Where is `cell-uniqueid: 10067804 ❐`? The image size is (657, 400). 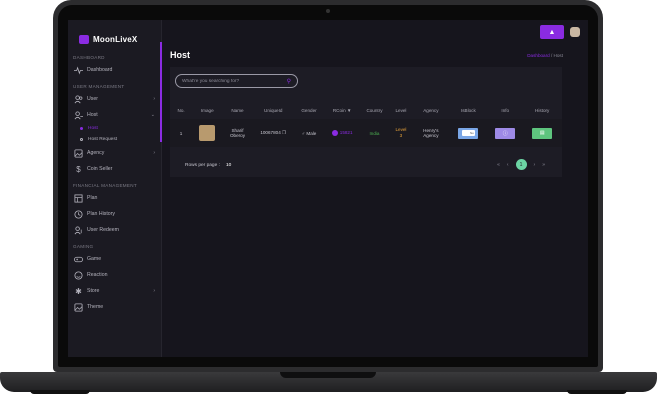 cell-uniqueid: 10067804 ❐ is located at coordinates (273, 133).